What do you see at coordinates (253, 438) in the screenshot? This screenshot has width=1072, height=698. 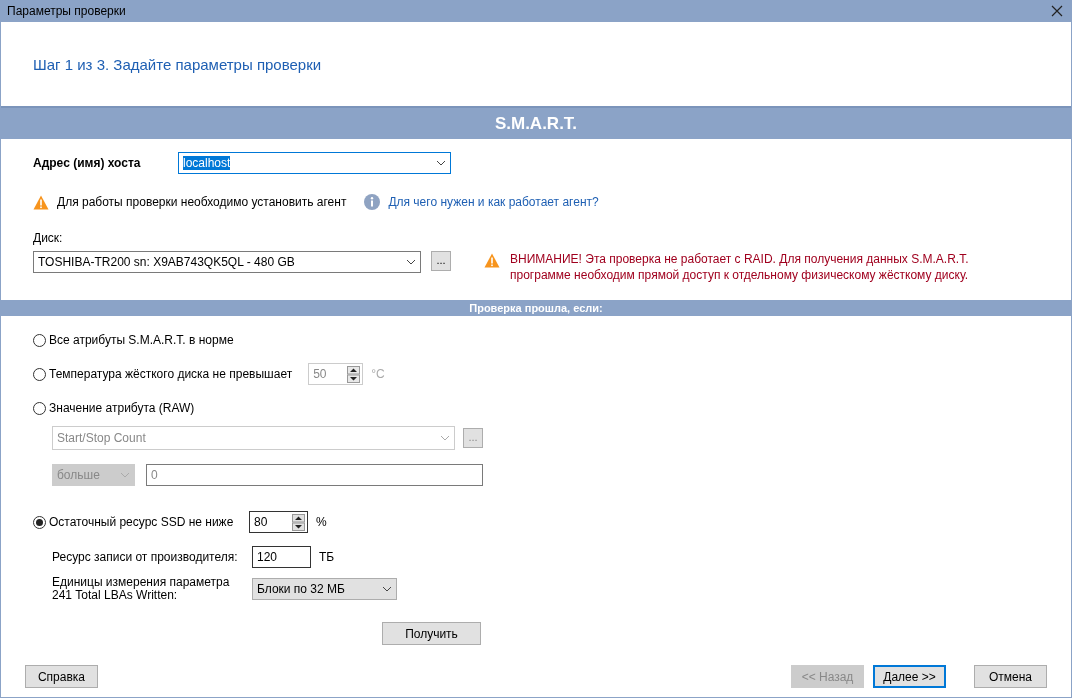 I see `attribute-dropdown: Start/Stop Count` at bounding box center [253, 438].